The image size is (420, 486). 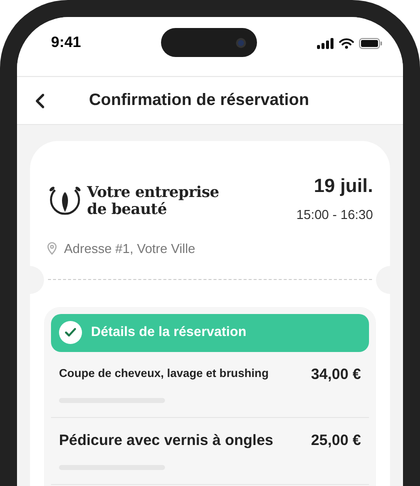 What do you see at coordinates (66, 43) in the screenshot?
I see `status-time: 9:41` at bounding box center [66, 43].